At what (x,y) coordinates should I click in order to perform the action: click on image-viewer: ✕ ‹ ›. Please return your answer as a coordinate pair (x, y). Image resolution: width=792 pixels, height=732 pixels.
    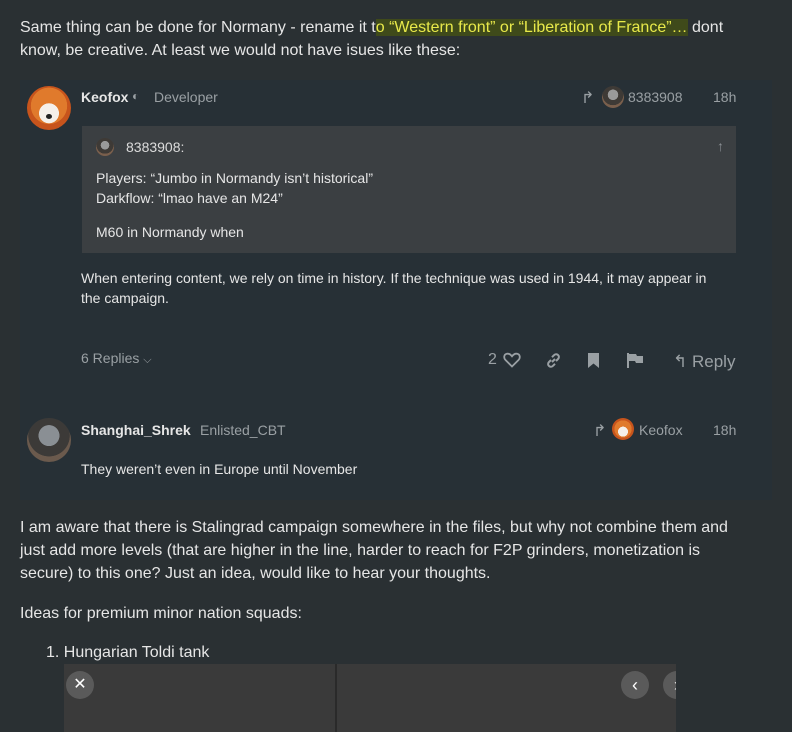
    Looking at the image, I should click on (370, 698).